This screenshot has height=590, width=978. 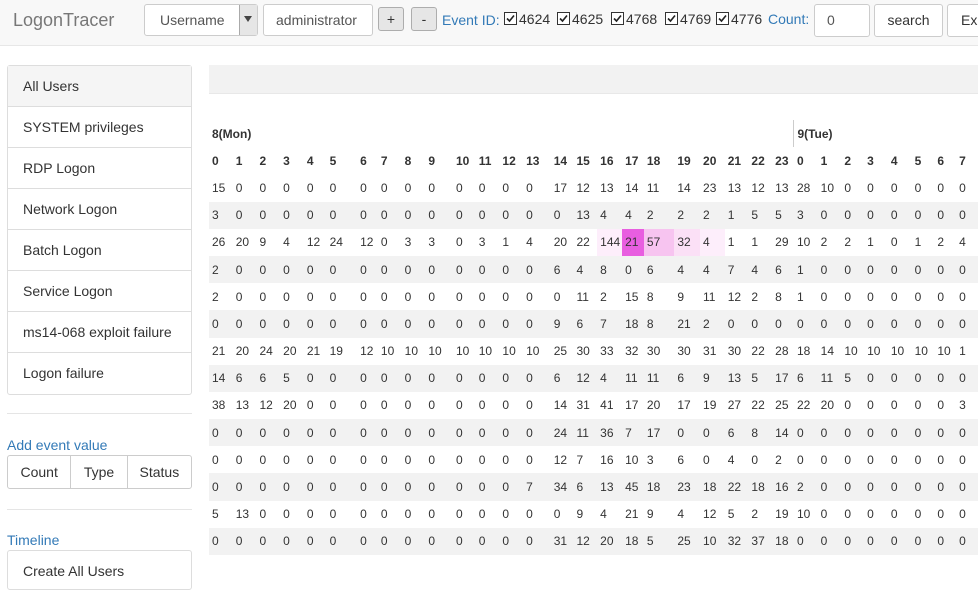 I want to click on search-type-select: Username, so click(x=201, y=20).